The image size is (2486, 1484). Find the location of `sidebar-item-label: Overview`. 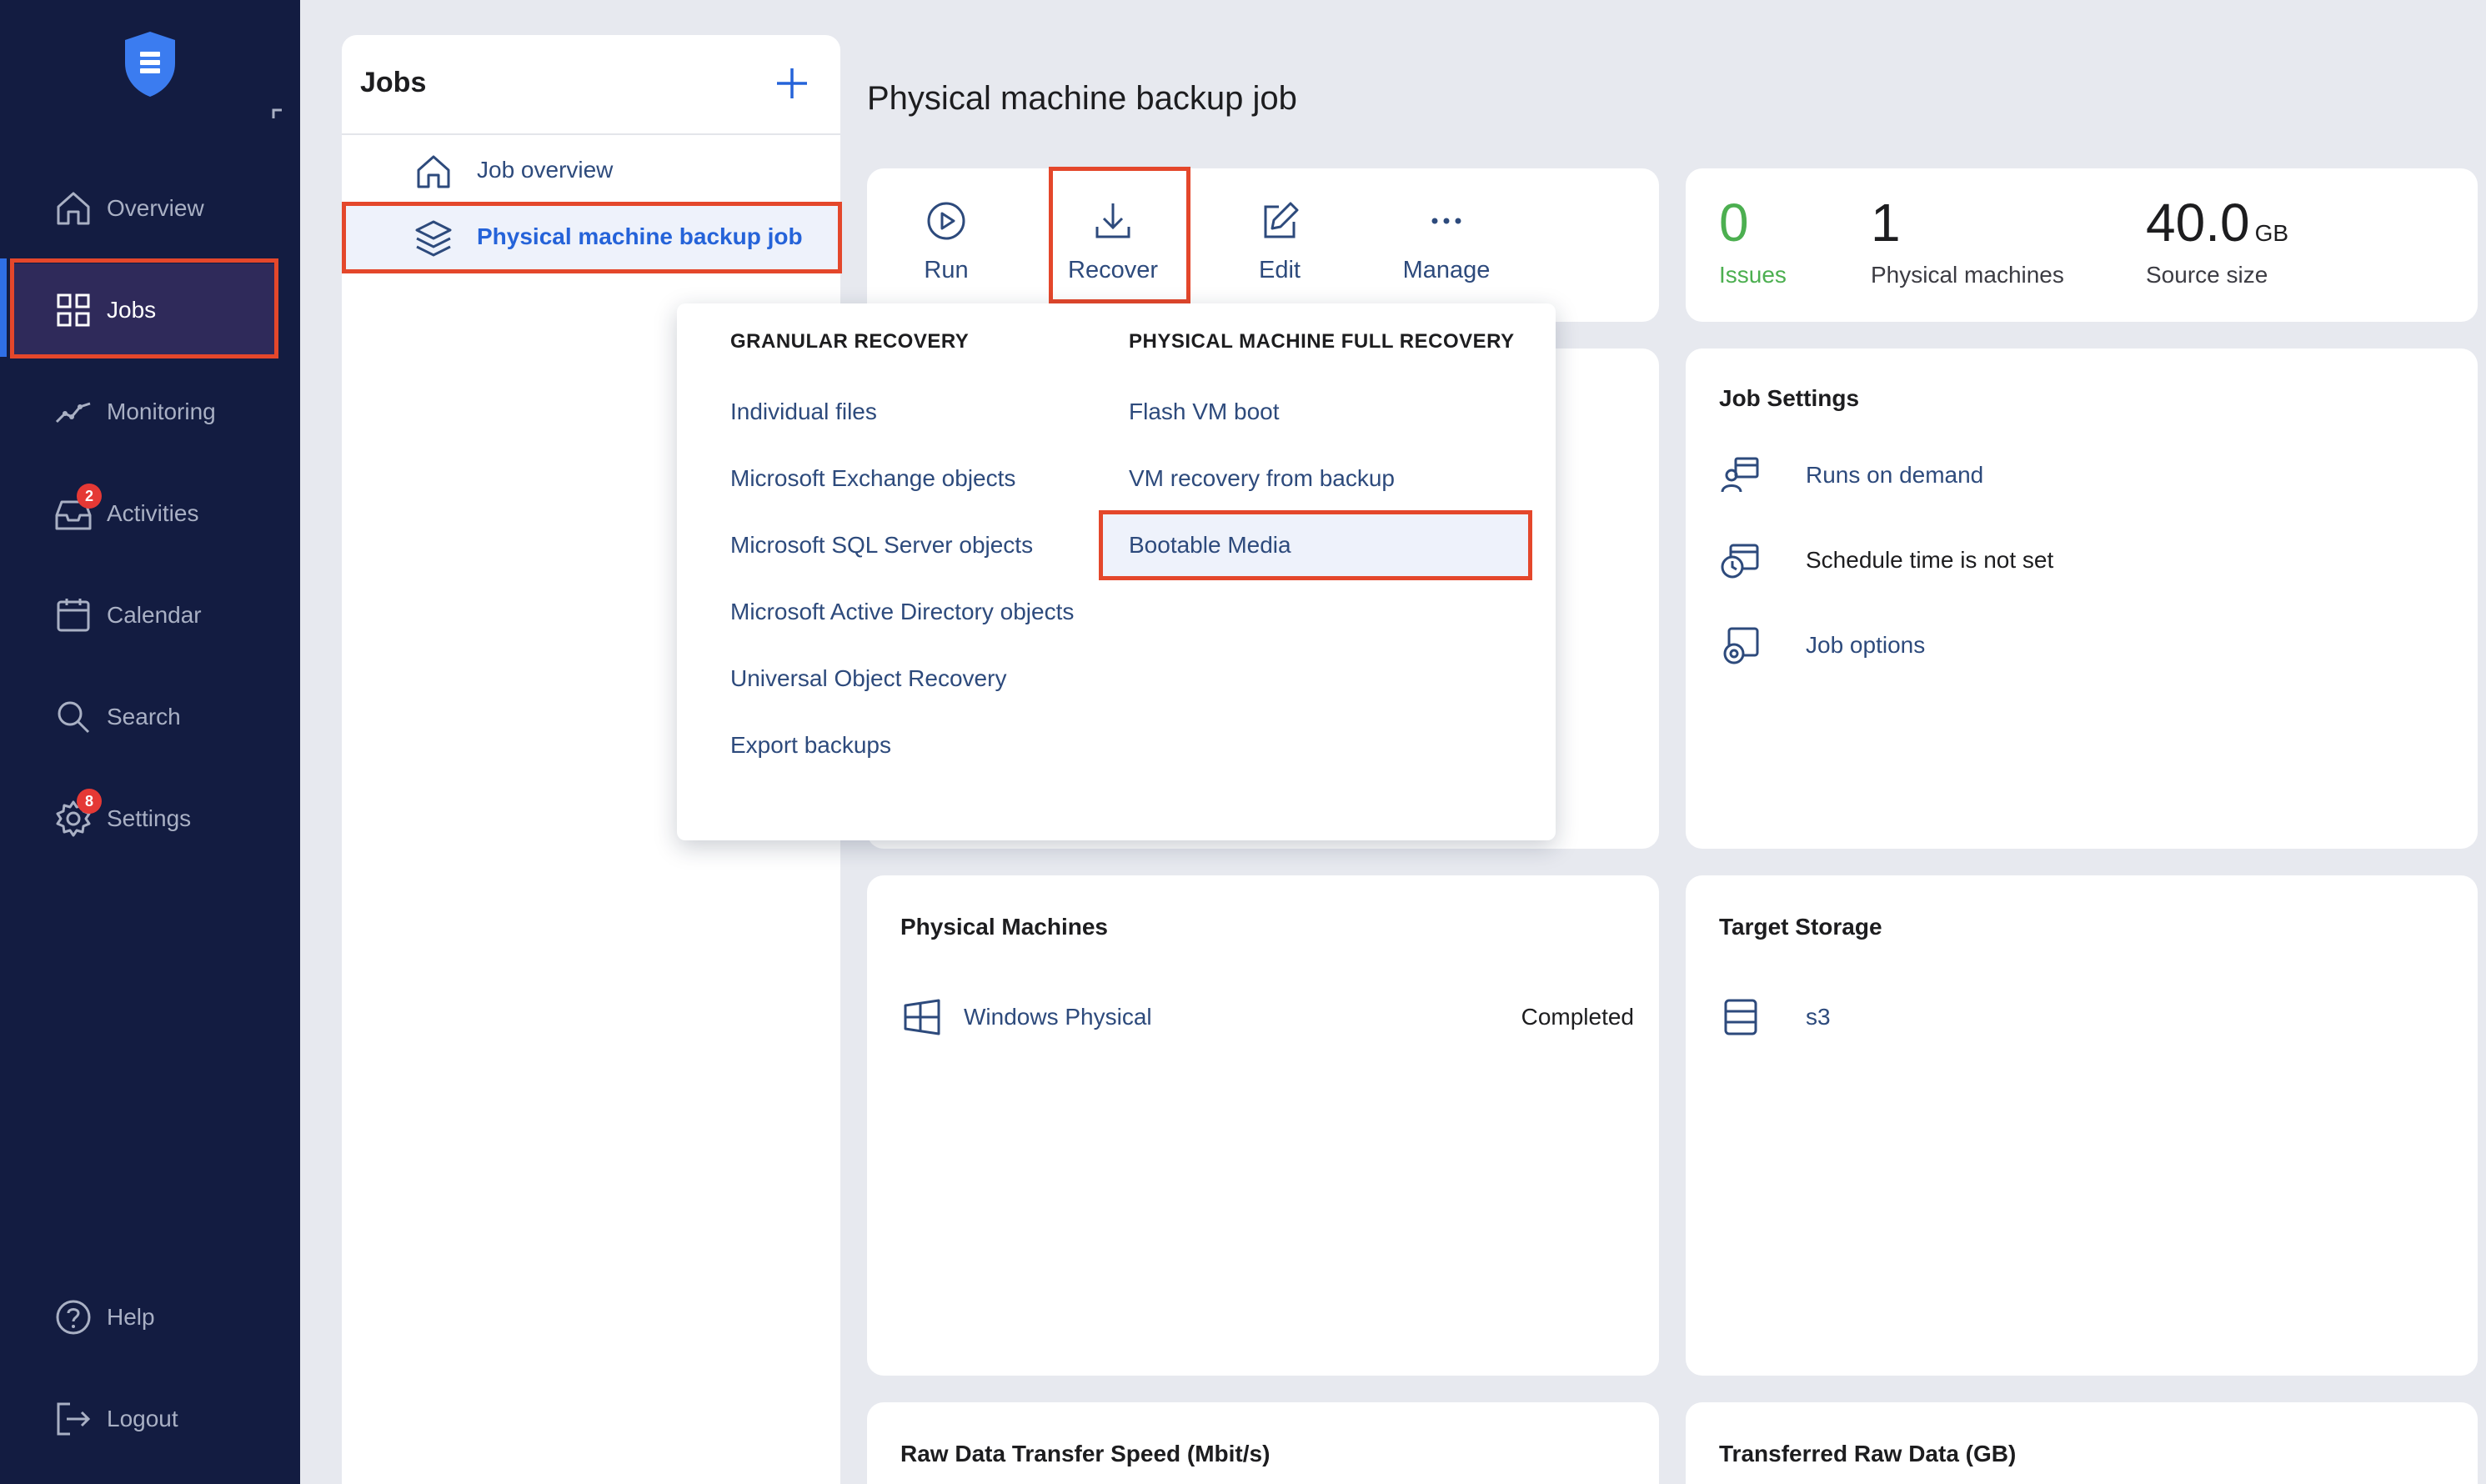

sidebar-item-label: Overview is located at coordinates (155, 208).